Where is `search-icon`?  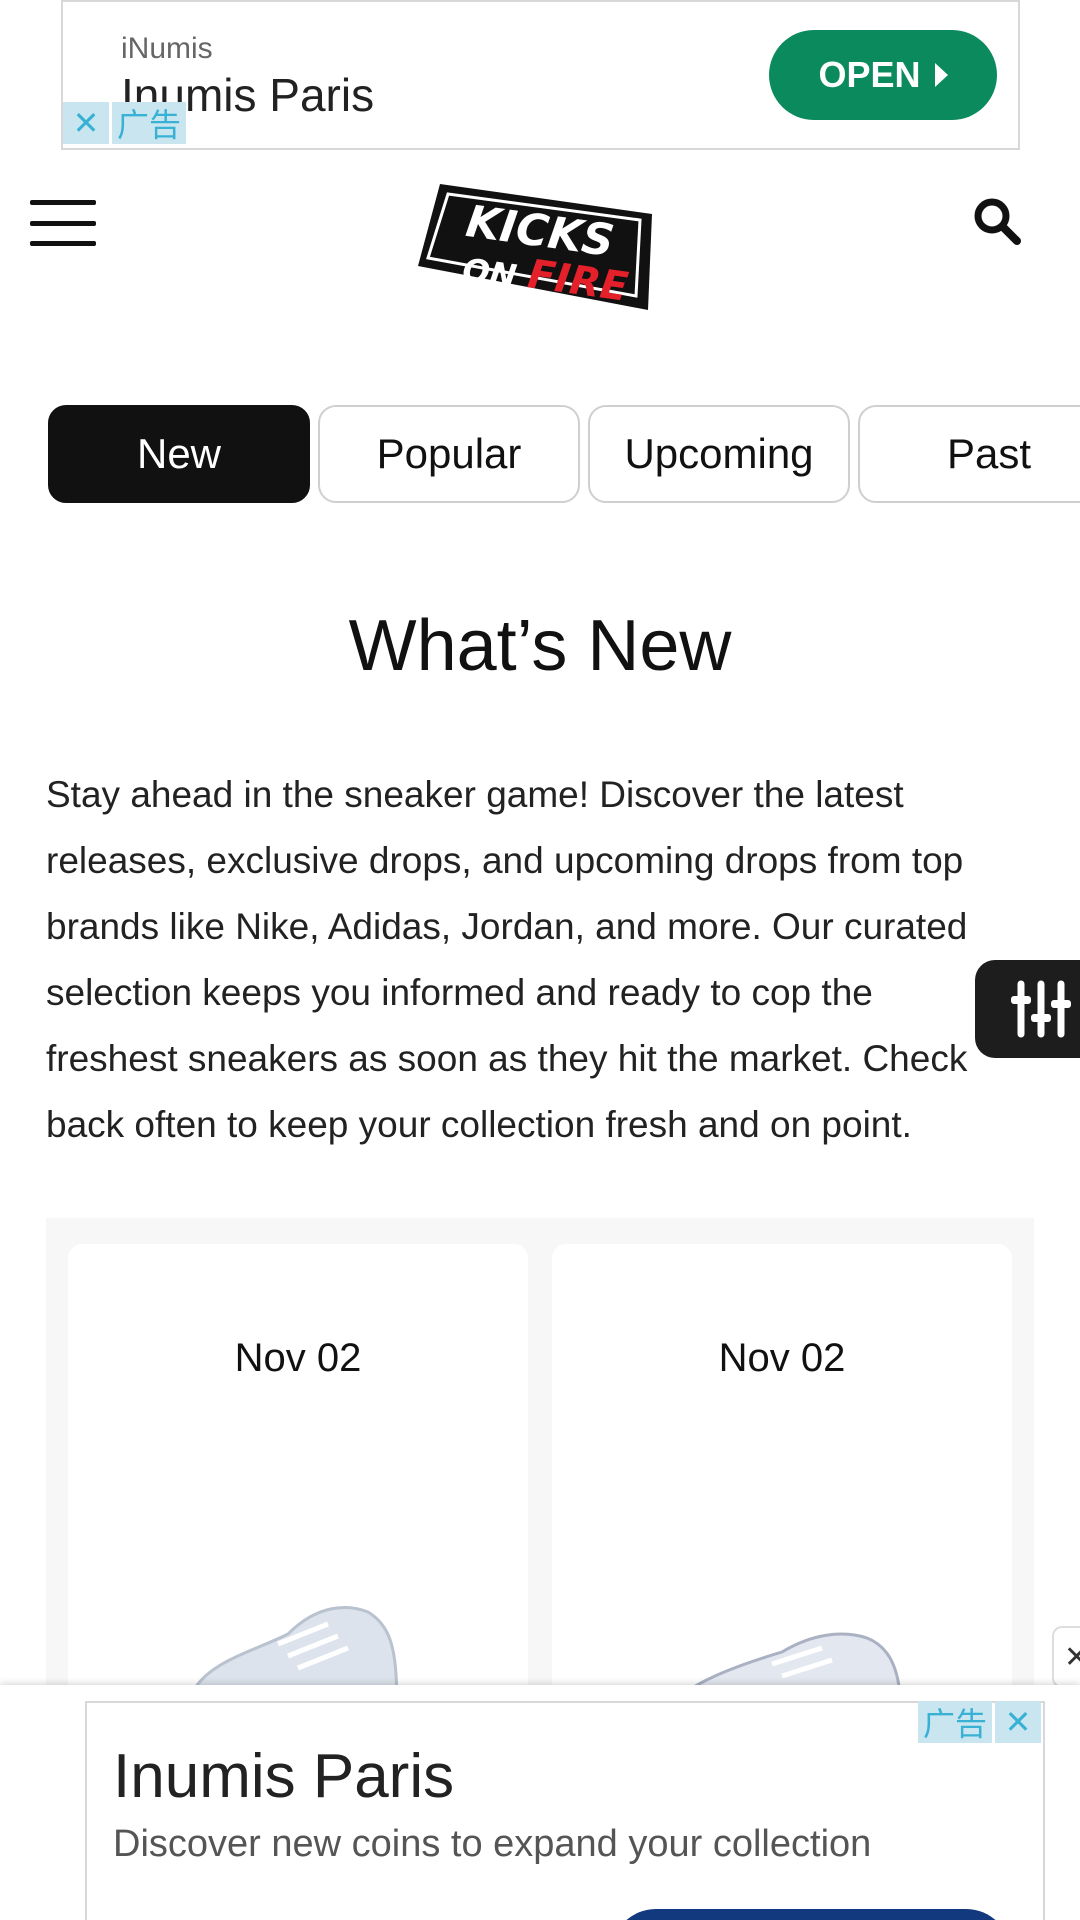
search-icon is located at coordinates (997, 221).